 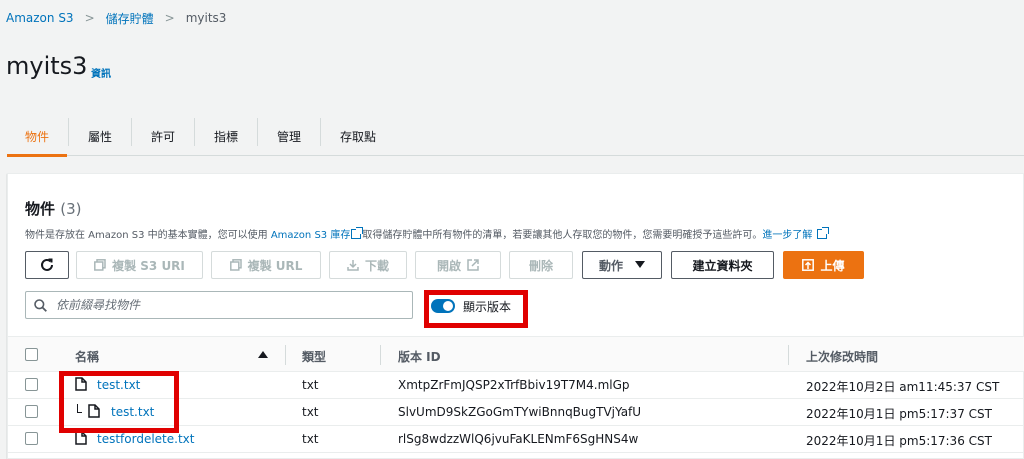 I want to click on column-header-name: 名稱, so click(x=87, y=356).